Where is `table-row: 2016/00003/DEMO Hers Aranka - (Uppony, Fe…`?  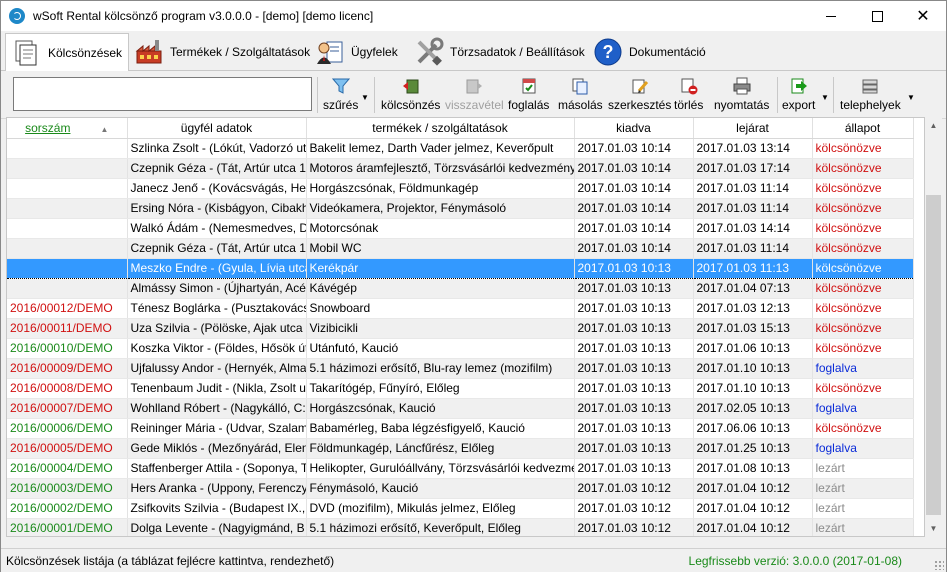 table-row: 2016/00003/DEMO Hers Aranka - (Uppony, Fe… is located at coordinates (460, 488).